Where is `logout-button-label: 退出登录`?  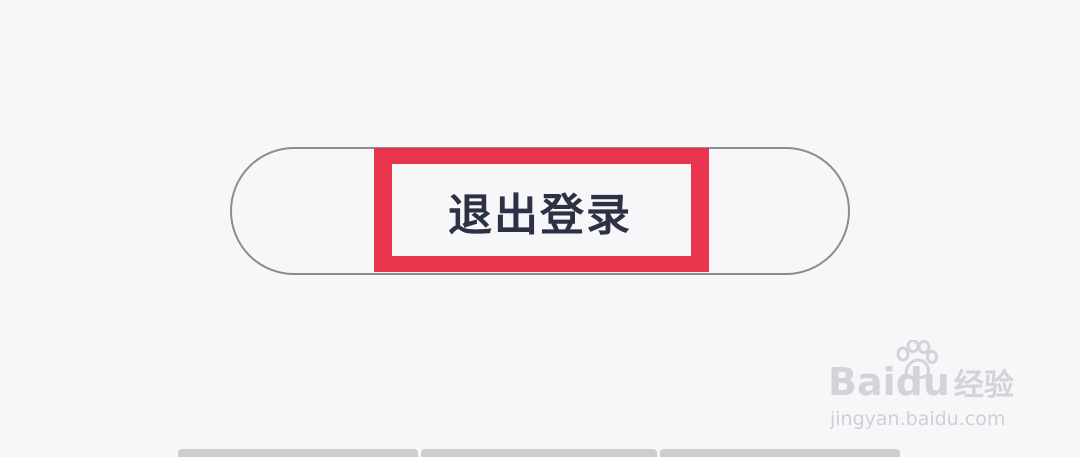 logout-button-label: 退出登录 is located at coordinates (540, 215).